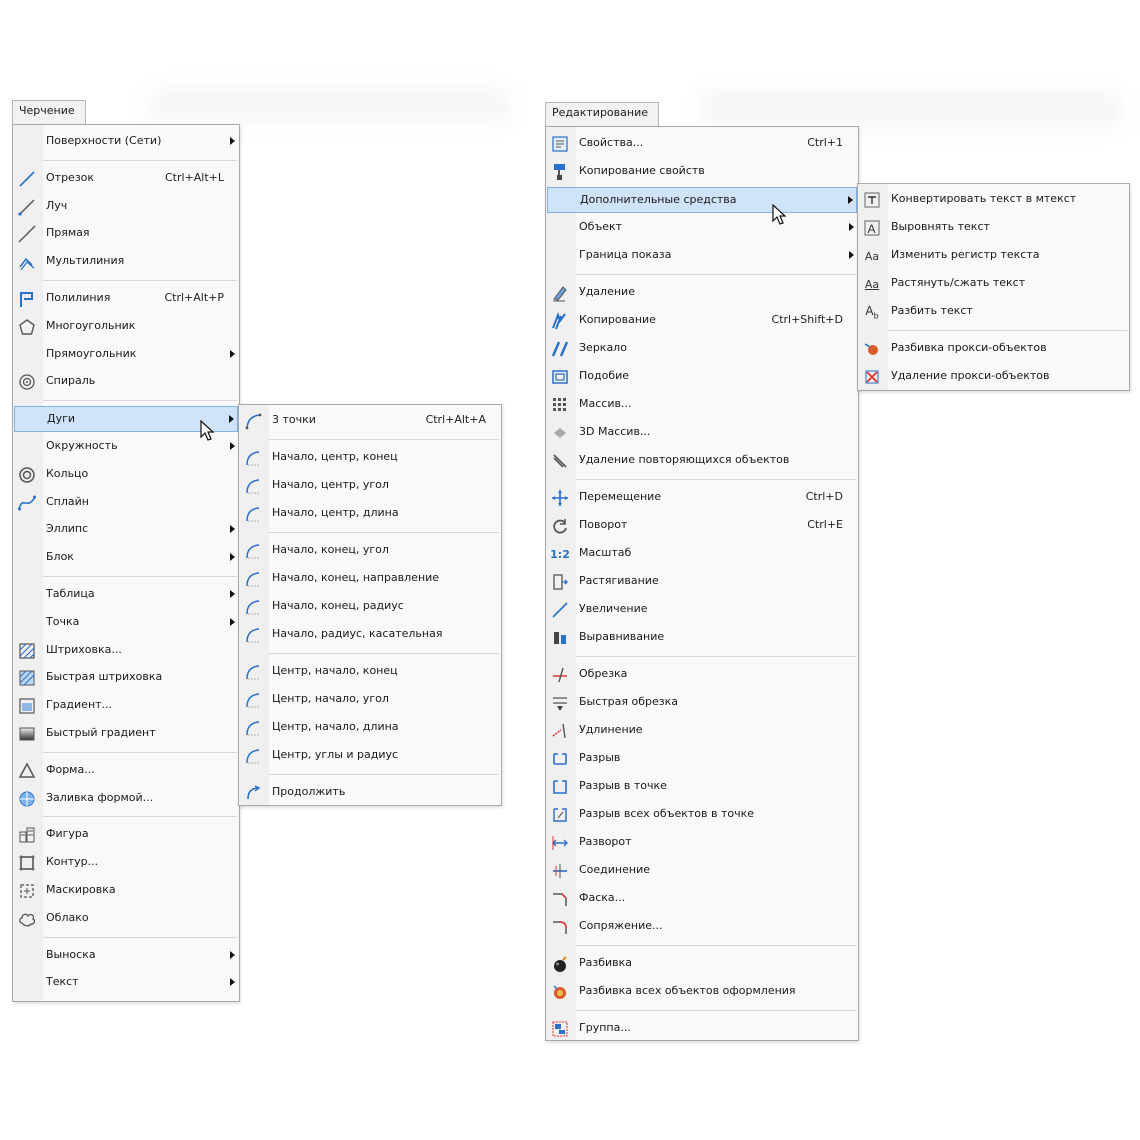 The height and width of the screenshot is (1140, 1140). What do you see at coordinates (993, 349) in the screenshot?
I see `tools-menu-item: Разбивка прокси-объектов` at bounding box center [993, 349].